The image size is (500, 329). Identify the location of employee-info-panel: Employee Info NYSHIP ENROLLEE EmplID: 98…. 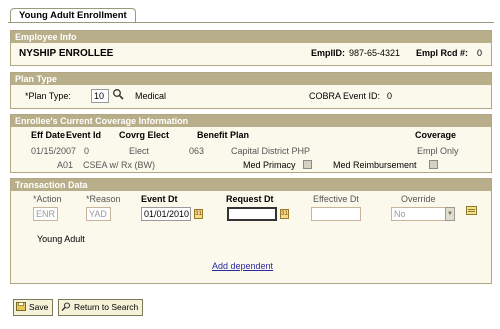
(251, 48).